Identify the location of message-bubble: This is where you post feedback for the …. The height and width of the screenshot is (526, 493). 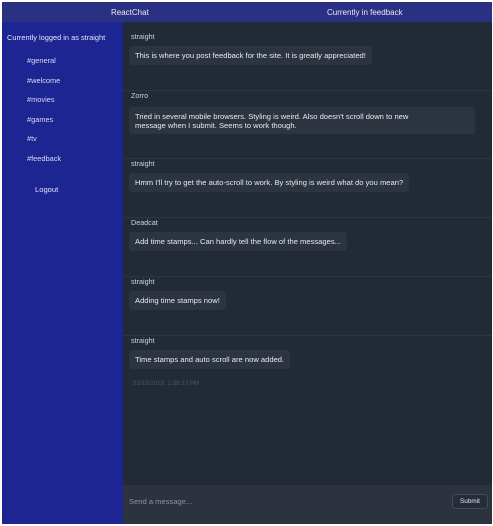
(250, 55).